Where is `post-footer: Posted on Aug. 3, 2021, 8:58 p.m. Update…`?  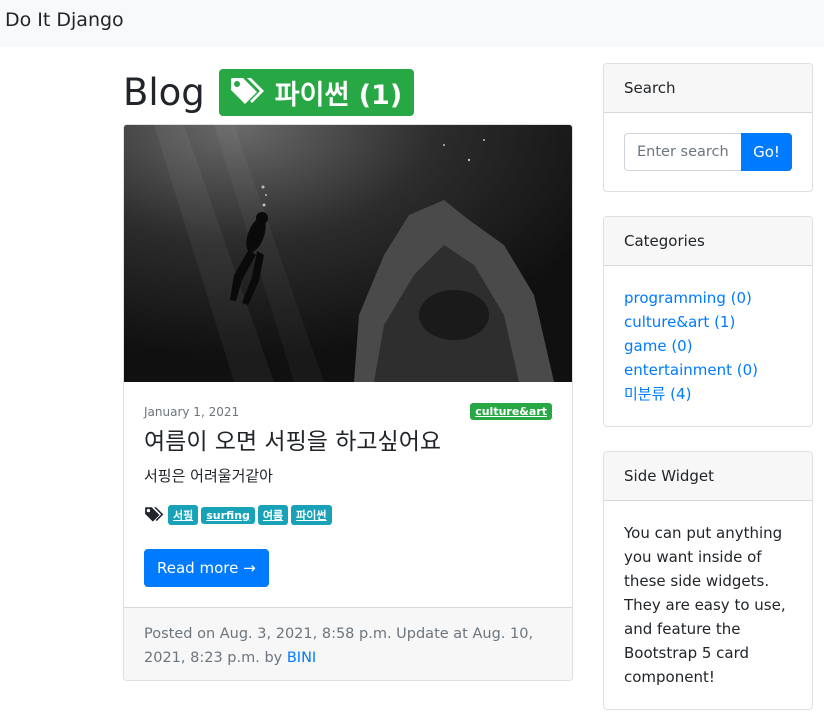 post-footer: Posted on Aug. 3, 2021, 8:58 p.m. Update… is located at coordinates (348, 643).